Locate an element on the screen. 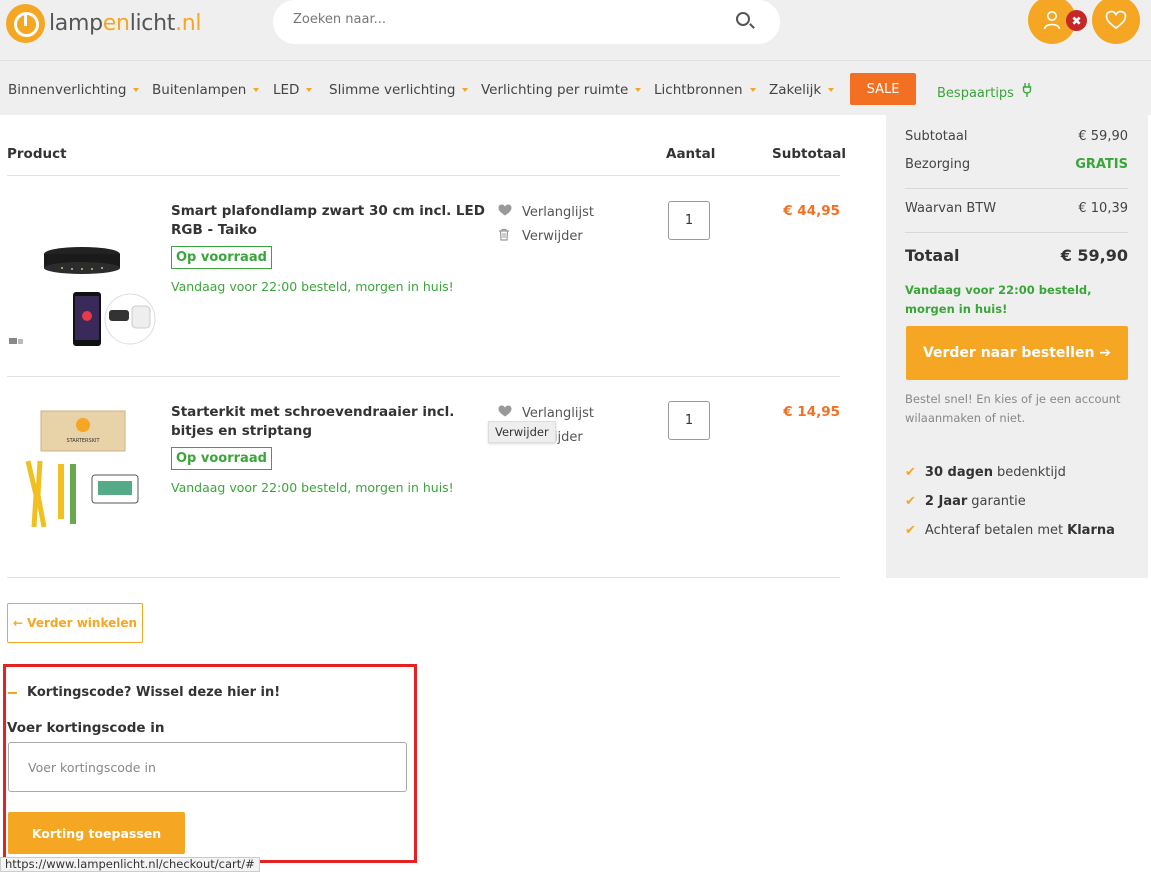 This screenshot has height=872, width=1151. nav-item-slimme-verlichting: Slimme verlichting is located at coordinates (399, 90).